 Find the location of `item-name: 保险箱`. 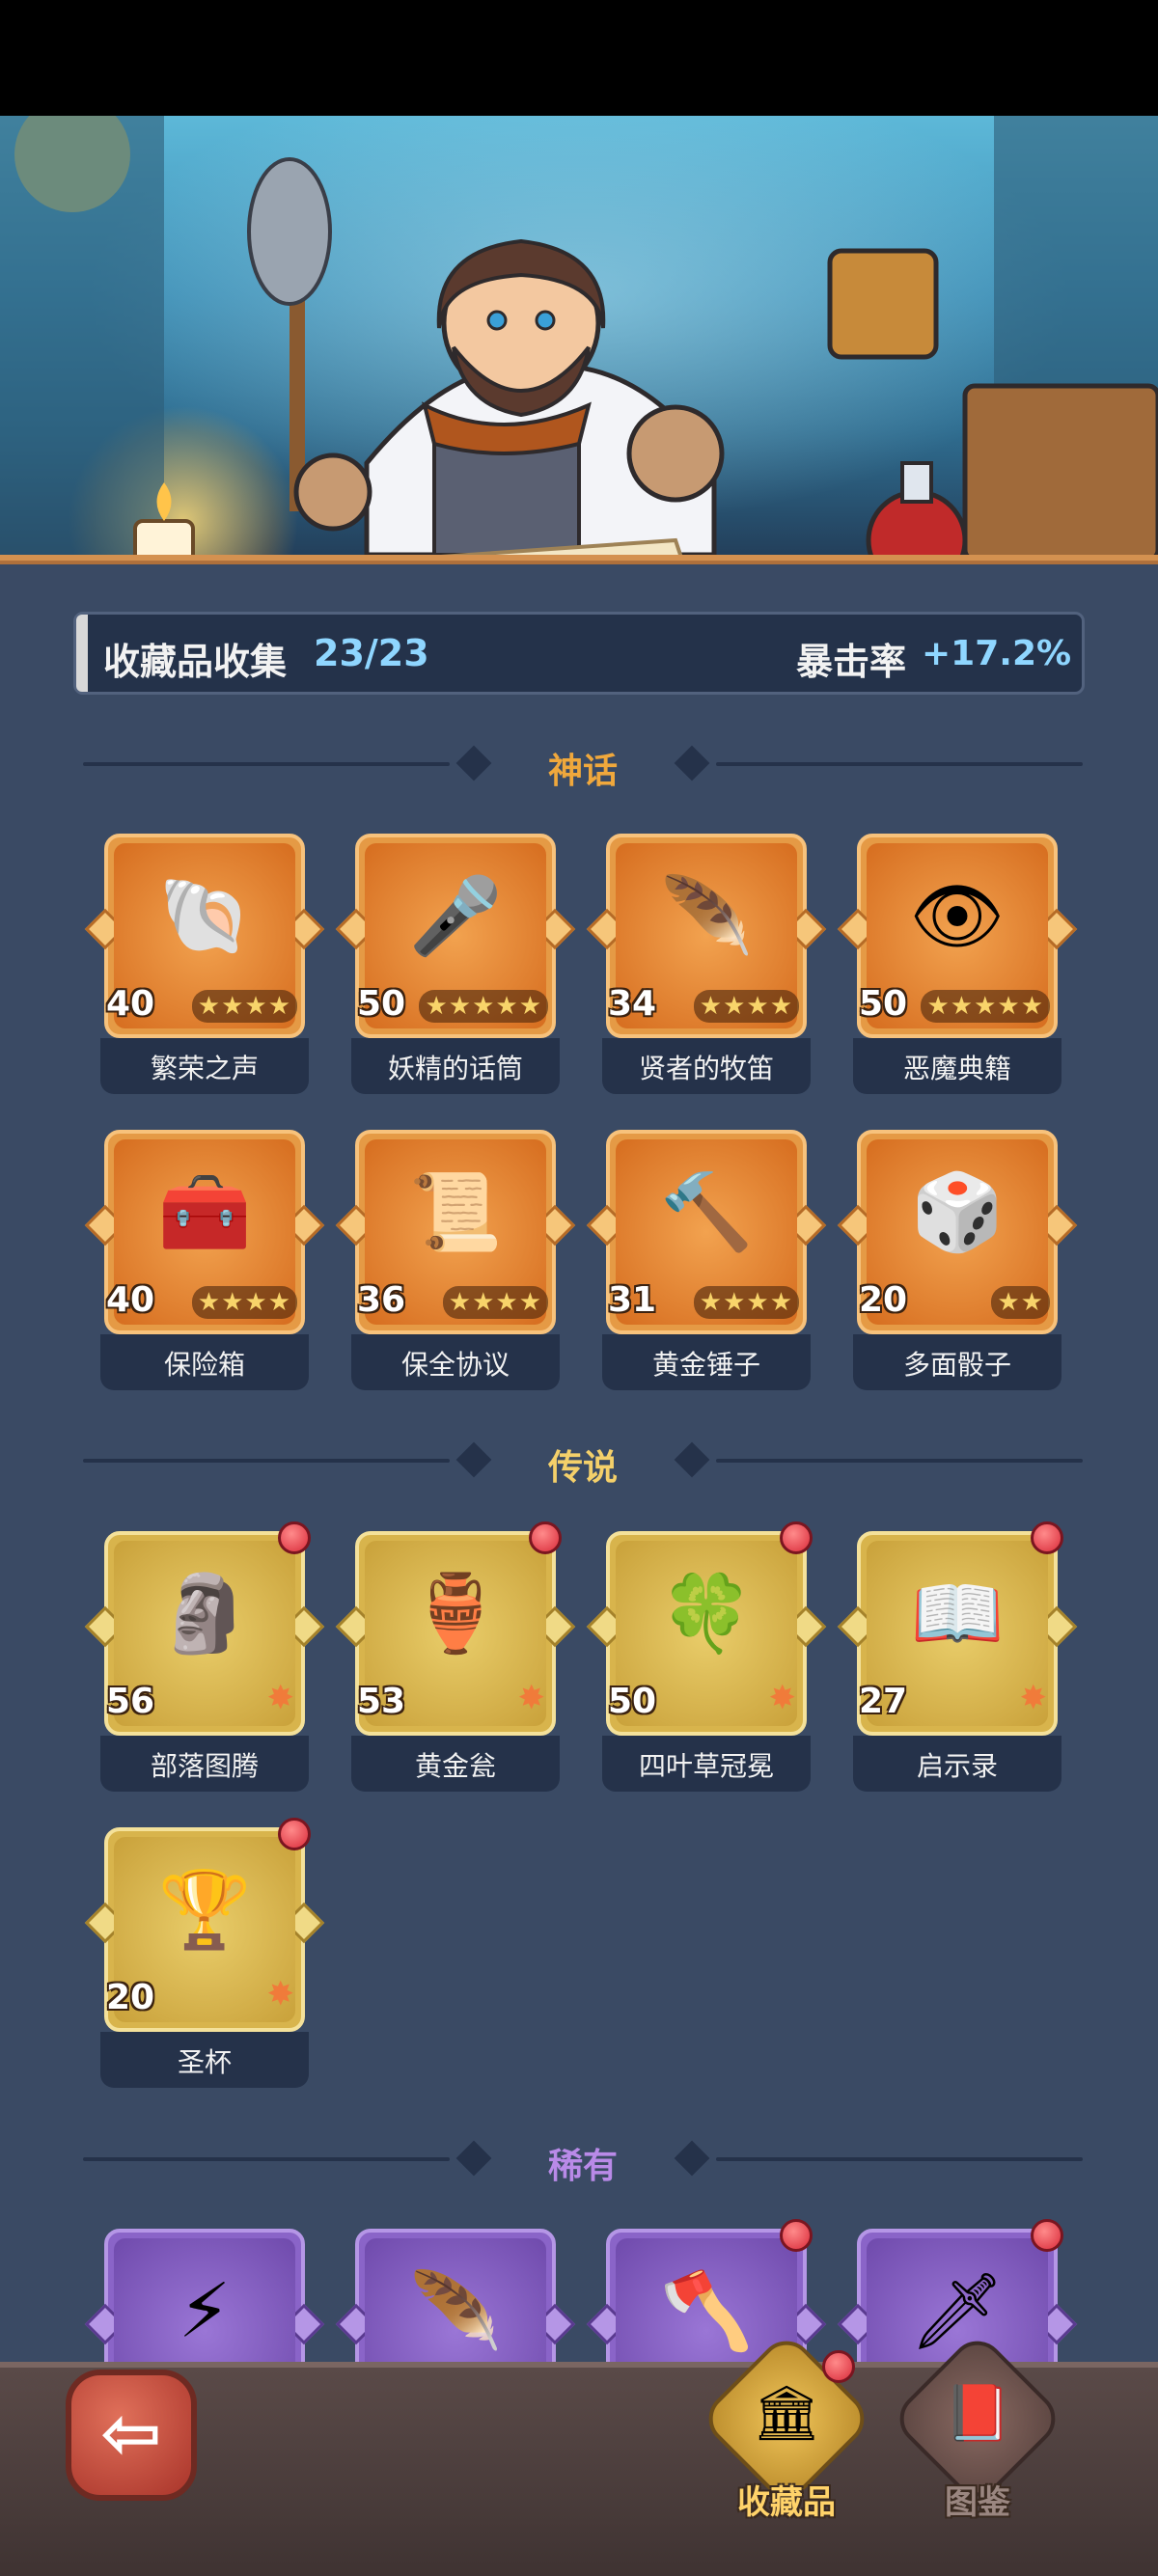

item-name: 保险箱 is located at coordinates (204, 1365).